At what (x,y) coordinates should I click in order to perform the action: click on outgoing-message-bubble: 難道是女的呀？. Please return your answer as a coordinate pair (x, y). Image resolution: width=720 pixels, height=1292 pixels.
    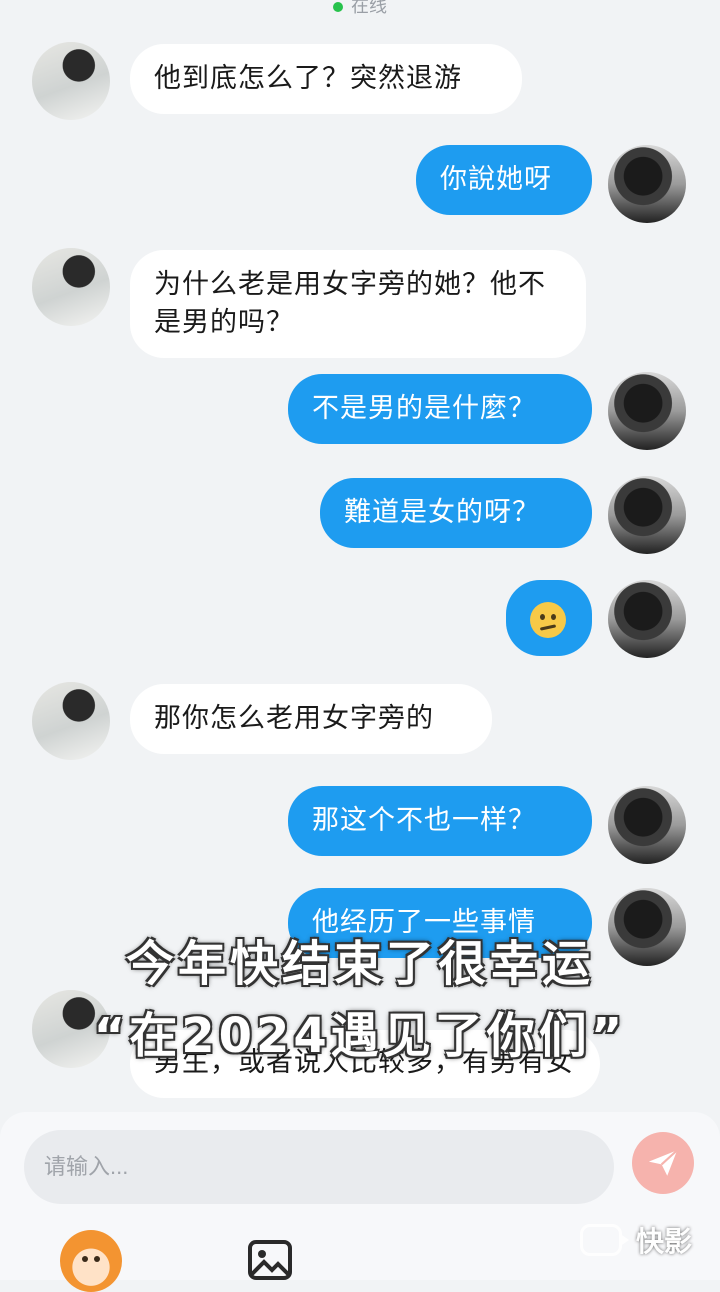
    Looking at the image, I should click on (456, 513).